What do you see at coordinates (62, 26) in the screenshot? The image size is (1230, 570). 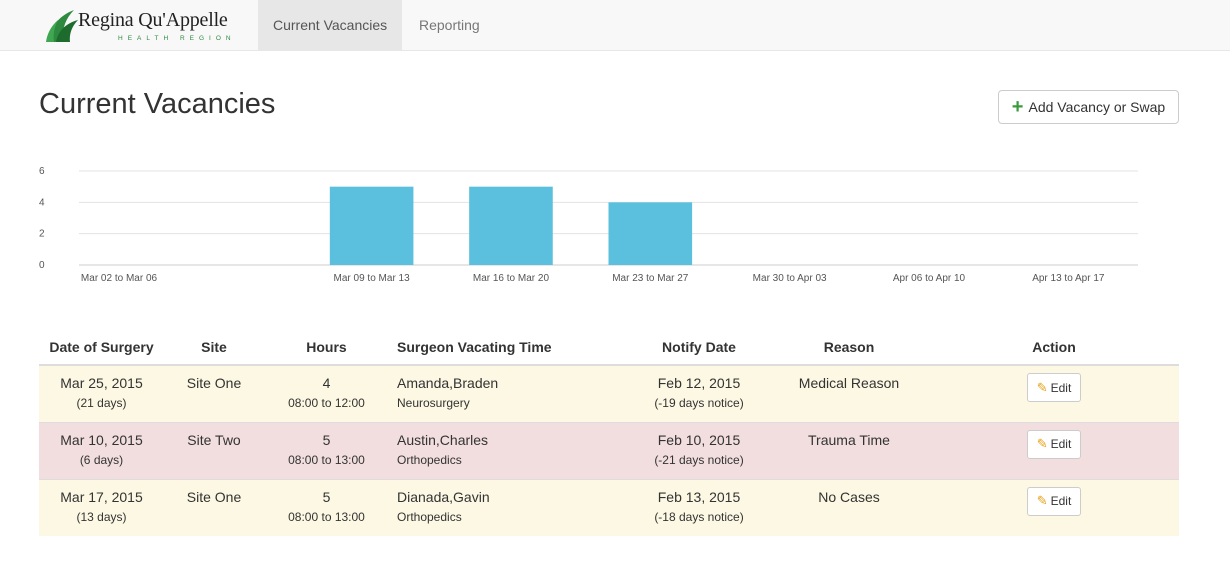 I see `leaf-logo-icon` at bounding box center [62, 26].